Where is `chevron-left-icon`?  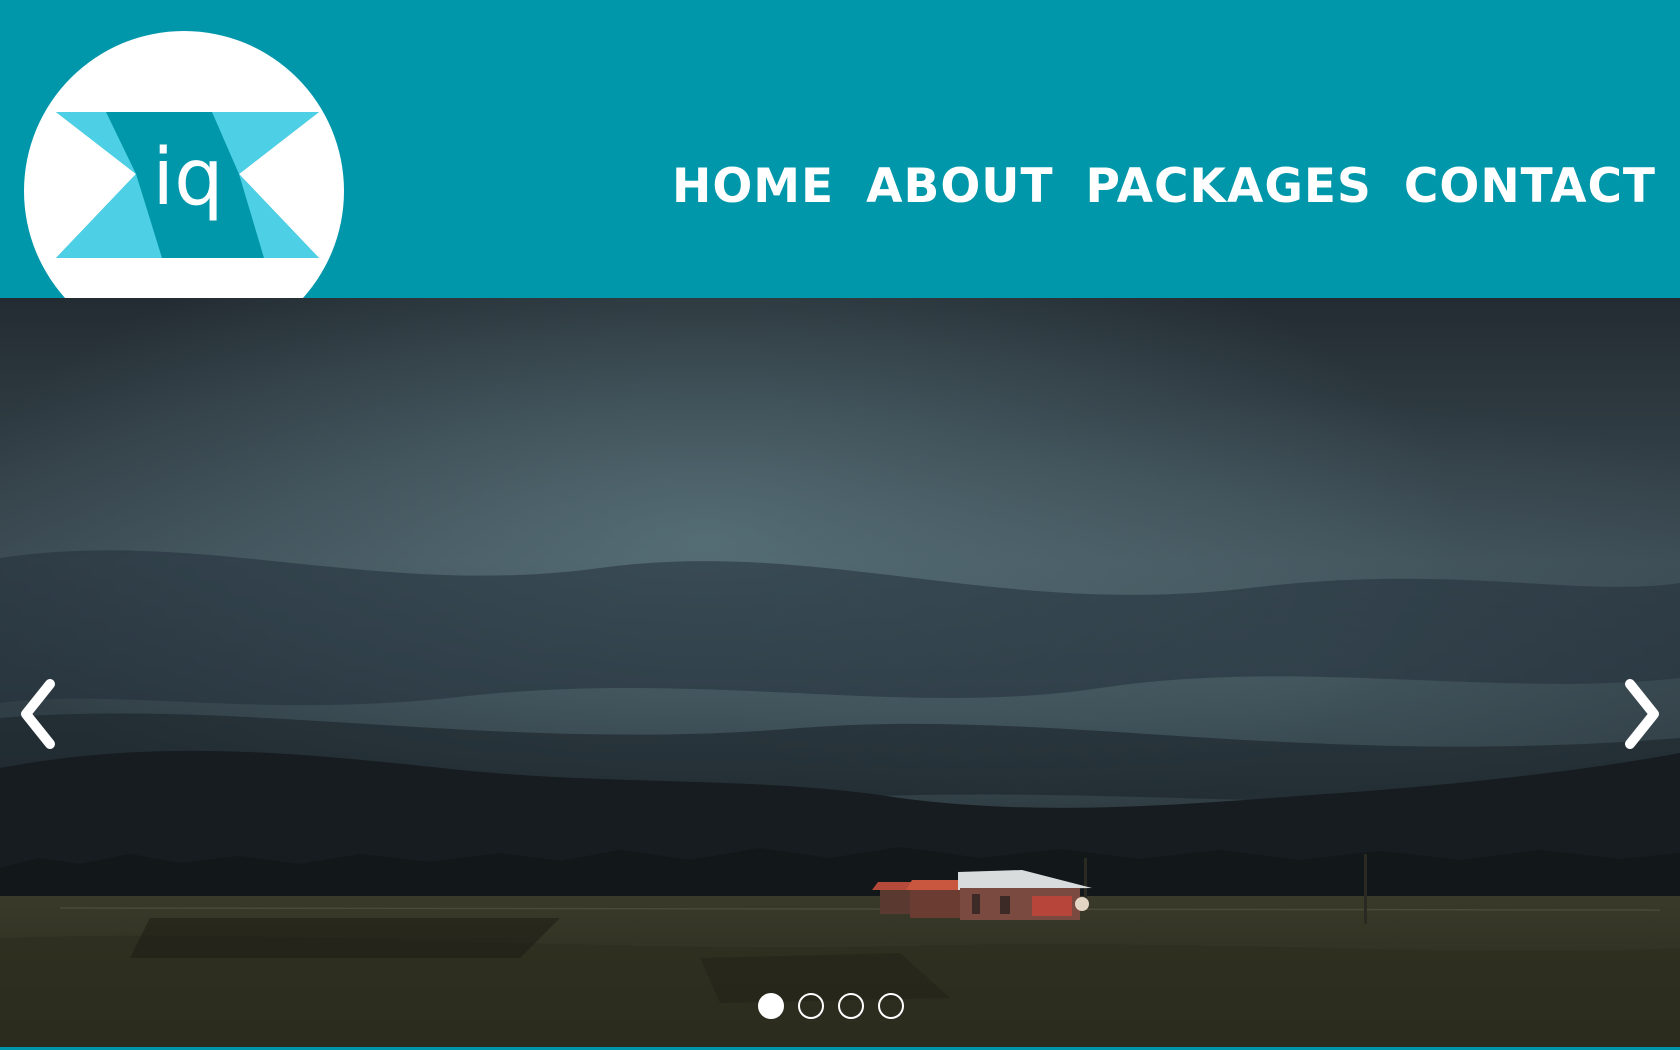 chevron-left-icon is located at coordinates (38, 714).